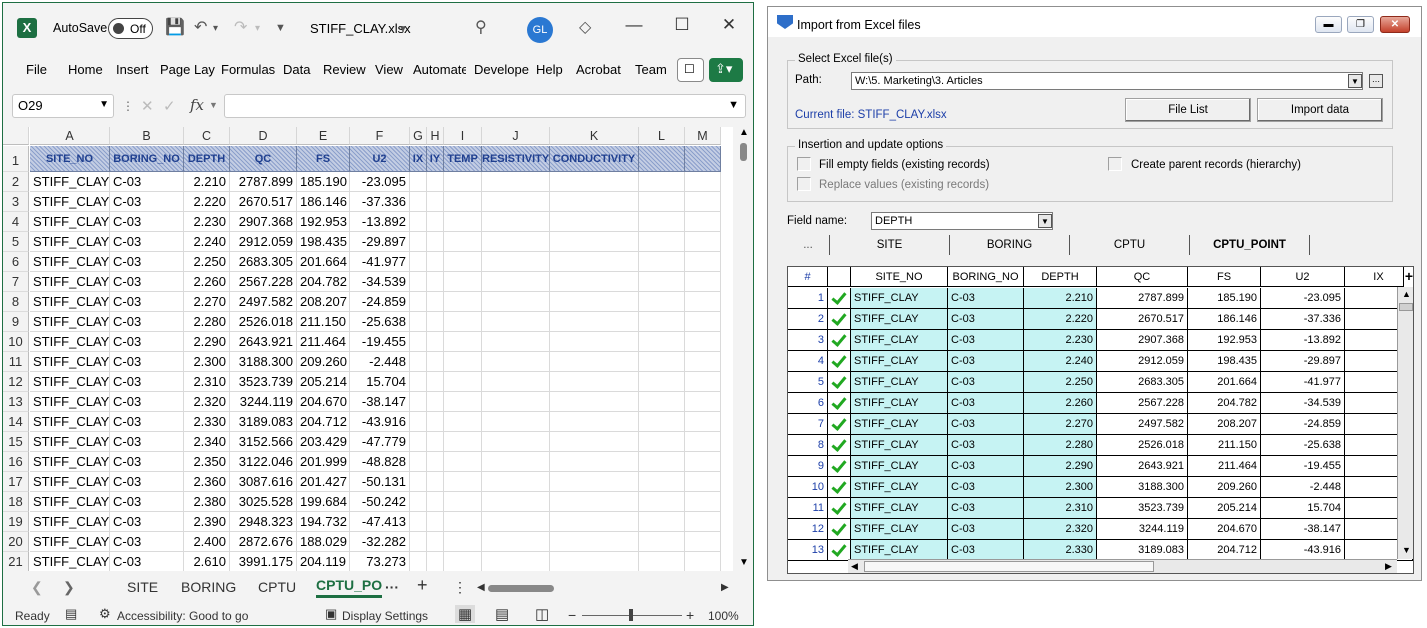 Image resolution: width=1427 pixels, height=628 pixels. I want to click on table-cell: 2.250, so click(207, 262).